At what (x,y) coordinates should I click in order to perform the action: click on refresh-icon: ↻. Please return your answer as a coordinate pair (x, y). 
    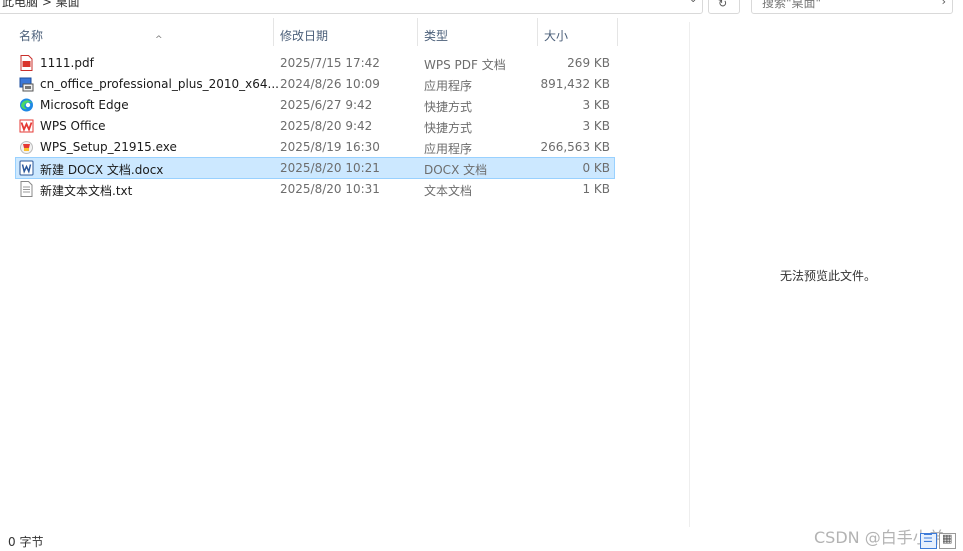
    Looking at the image, I should click on (723, 5).